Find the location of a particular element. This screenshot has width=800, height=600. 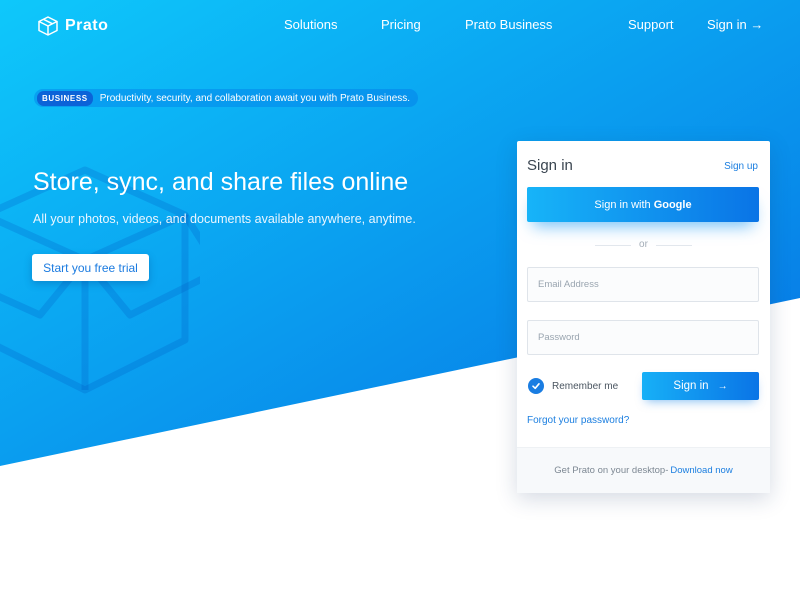

nav-link-solutions: Solutions is located at coordinates (310, 24).